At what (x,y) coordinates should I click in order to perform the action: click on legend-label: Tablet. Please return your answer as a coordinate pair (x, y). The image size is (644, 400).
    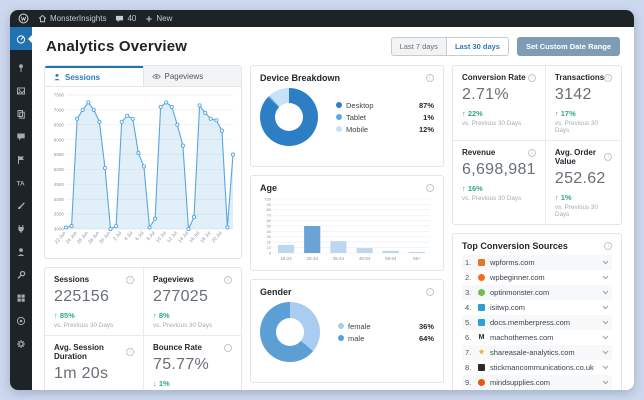
    Looking at the image, I should click on (356, 117).